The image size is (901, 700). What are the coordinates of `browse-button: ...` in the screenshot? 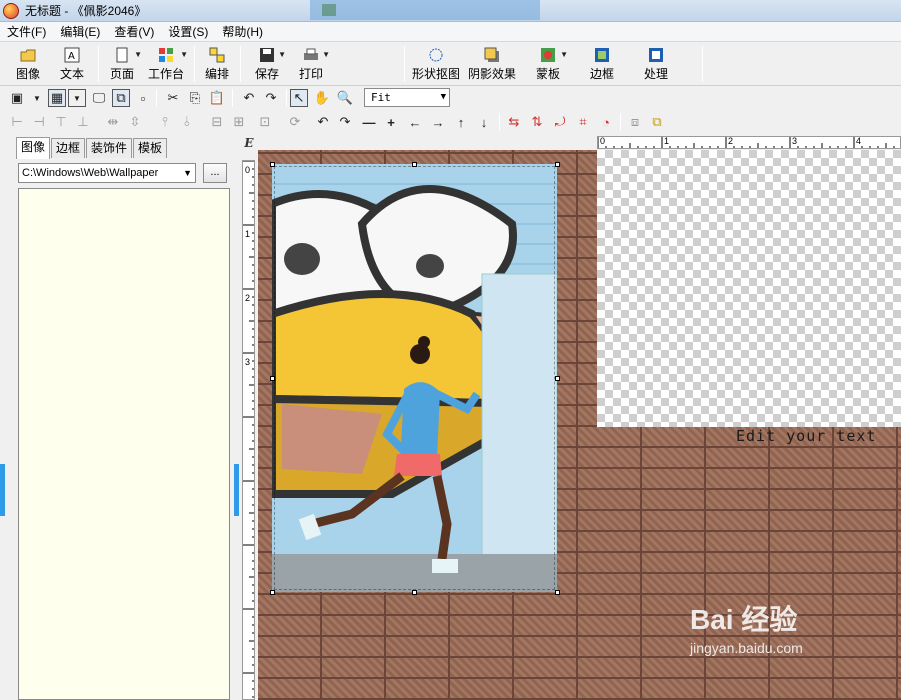 It's located at (215, 173).